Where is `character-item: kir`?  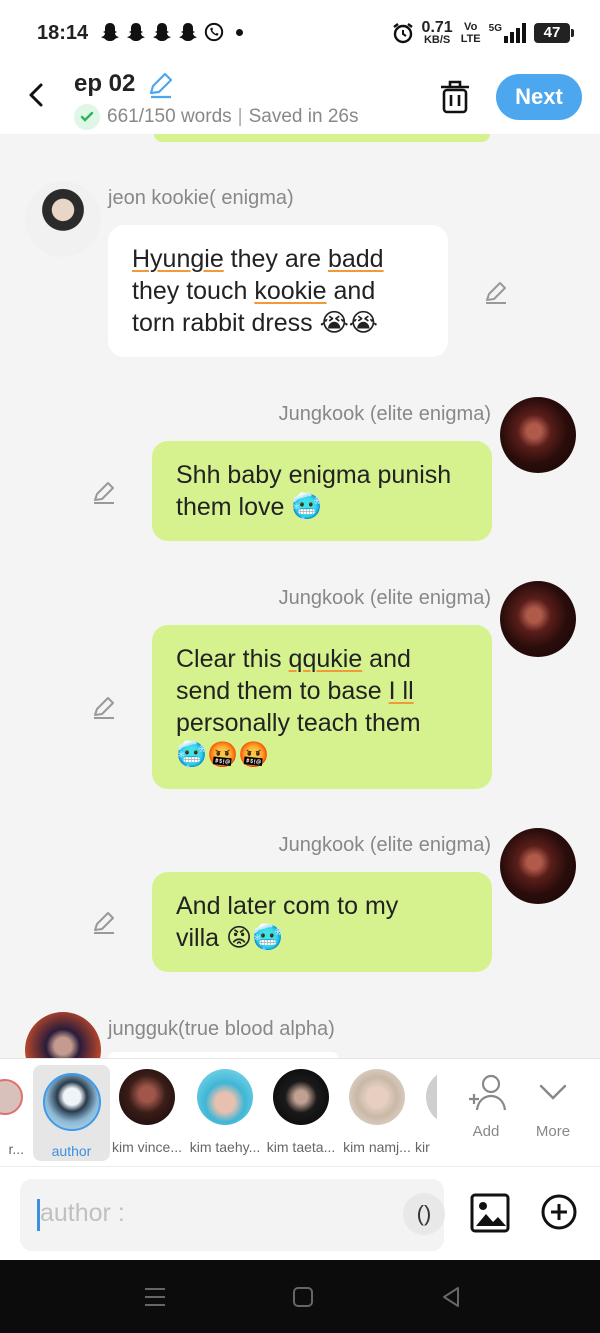 character-item: kir is located at coordinates (426, 1112).